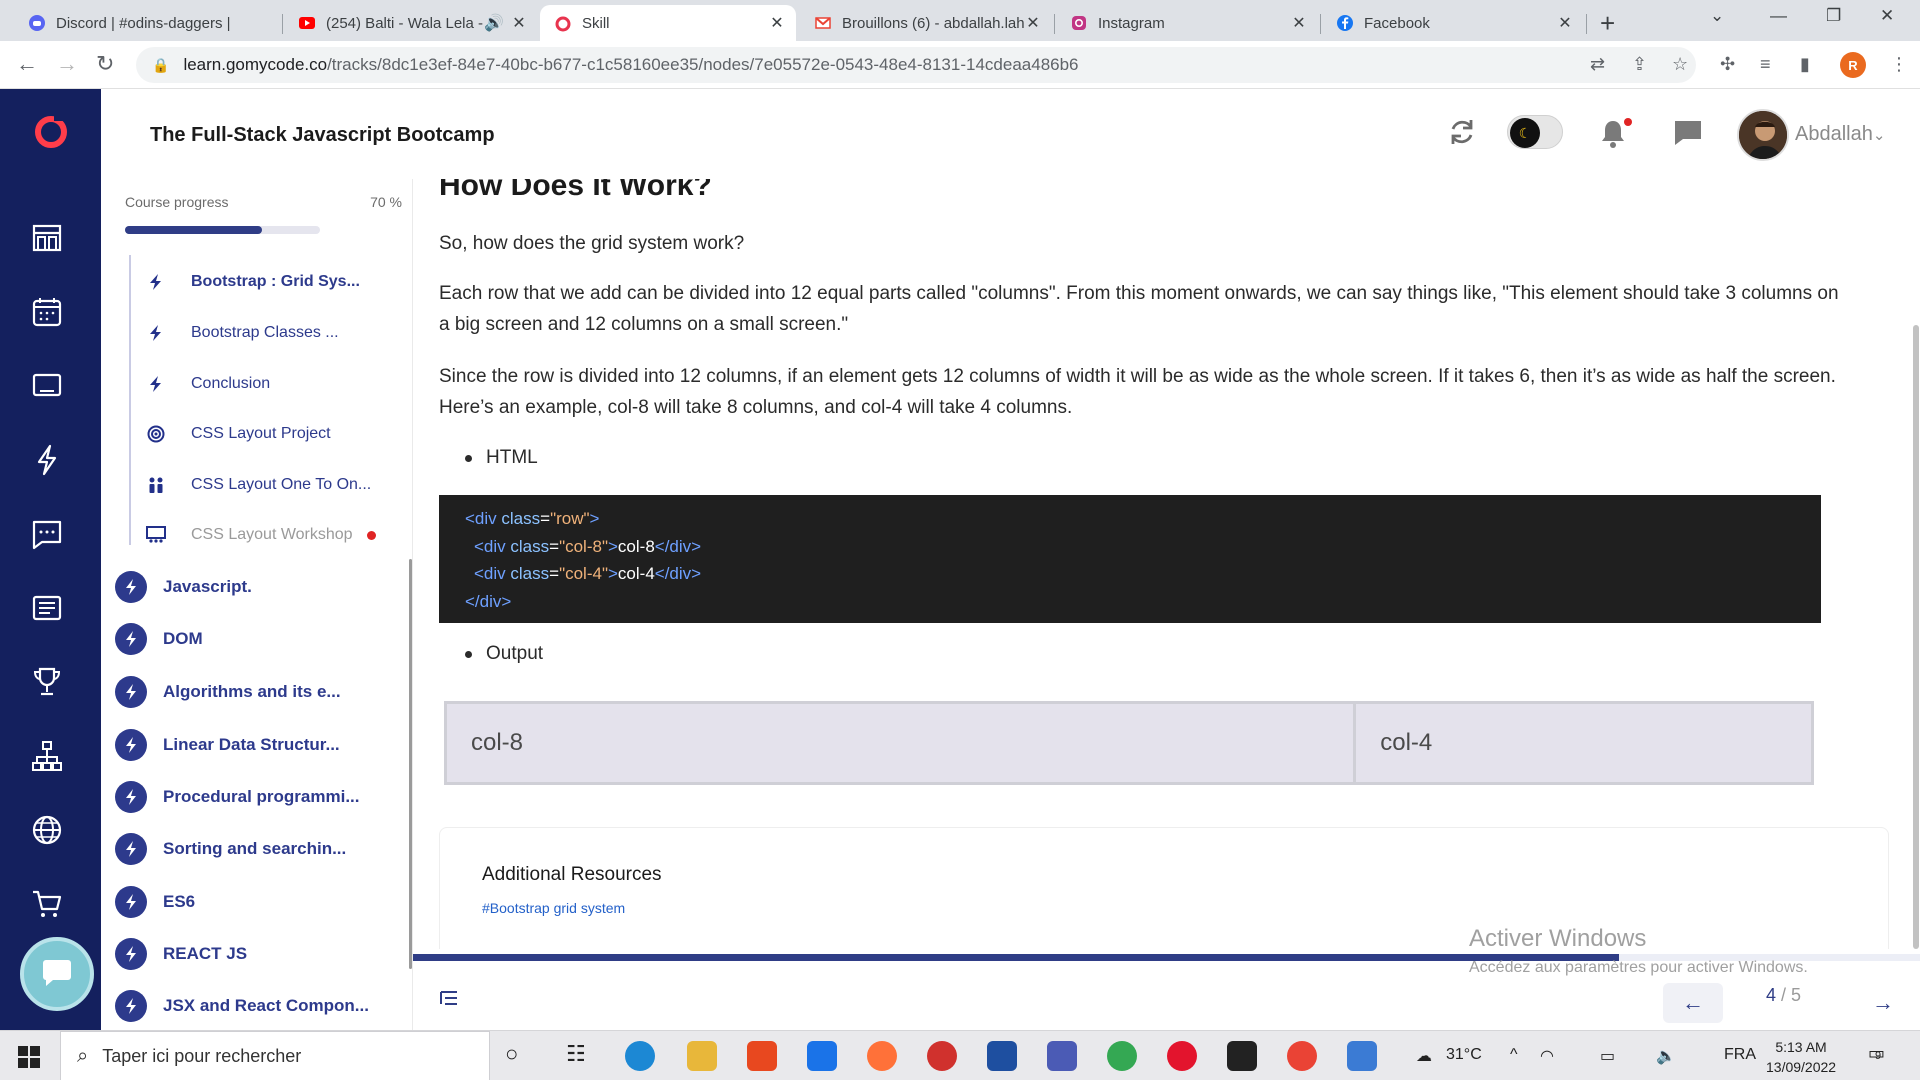  What do you see at coordinates (47, 830) in the screenshot?
I see `globe-icon` at bounding box center [47, 830].